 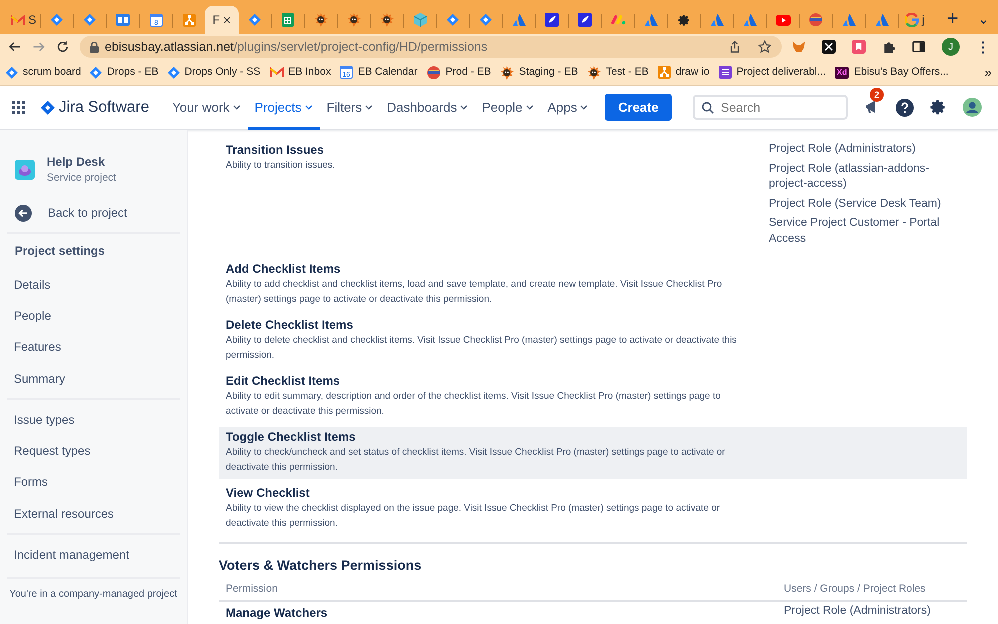 What do you see at coordinates (859, 47) in the screenshot?
I see `bookmark-square-icon` at bounding box center [859, 47].